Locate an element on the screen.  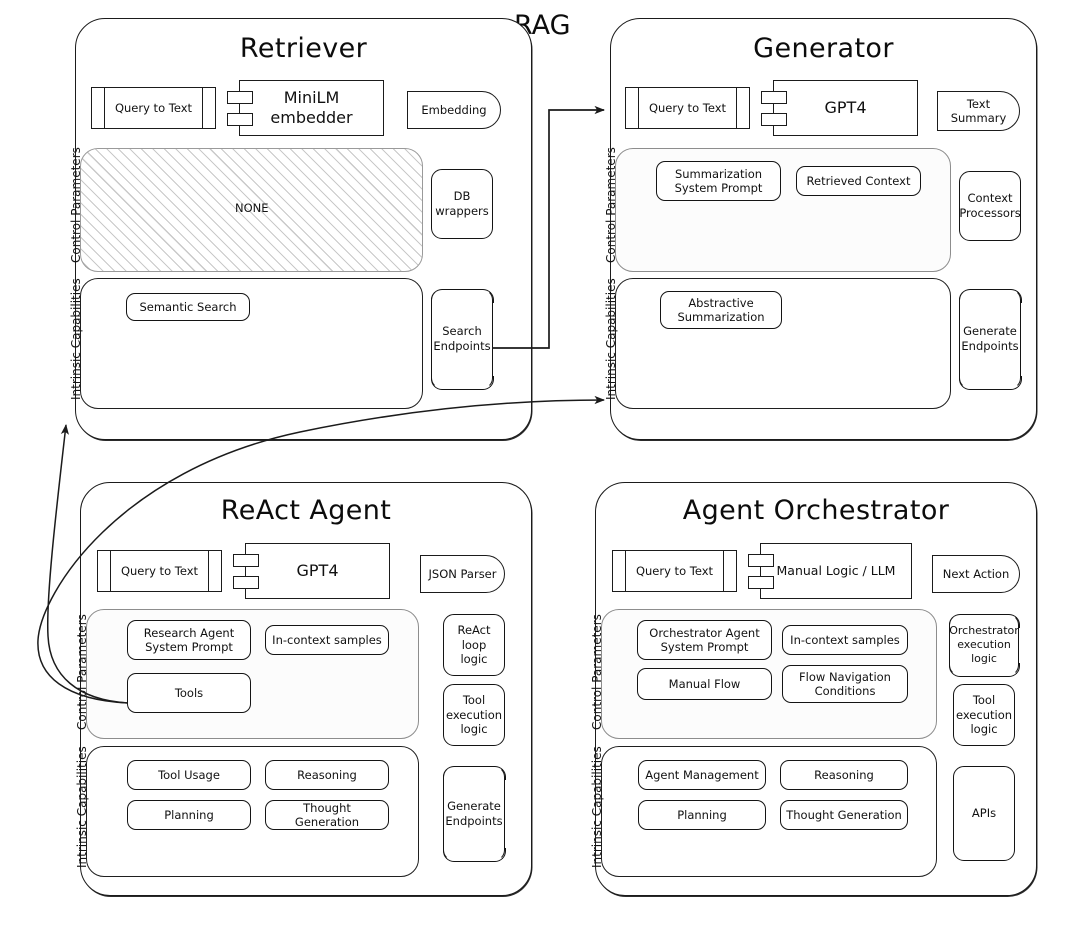
orchestrator-input-query-to-text: Query to Text is located at coordinates (674, 571).